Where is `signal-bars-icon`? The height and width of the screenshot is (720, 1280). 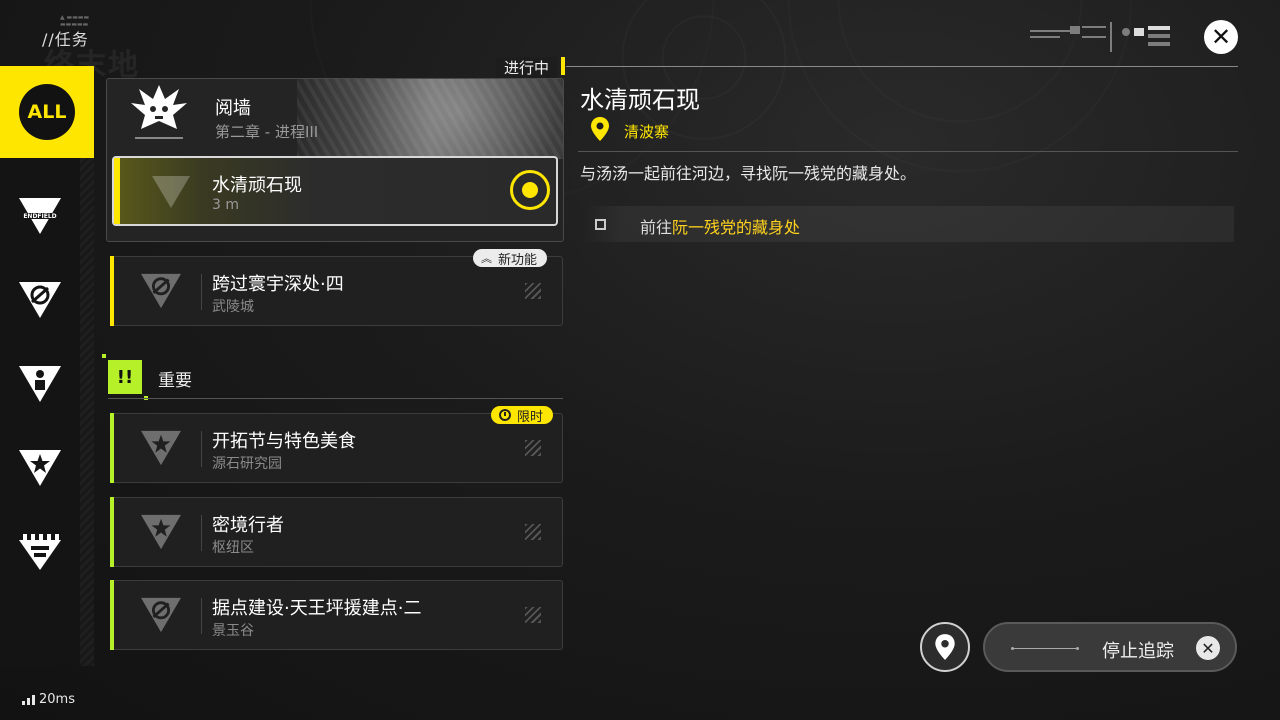 signal-bars-icon is located at coordinates (28, 699).